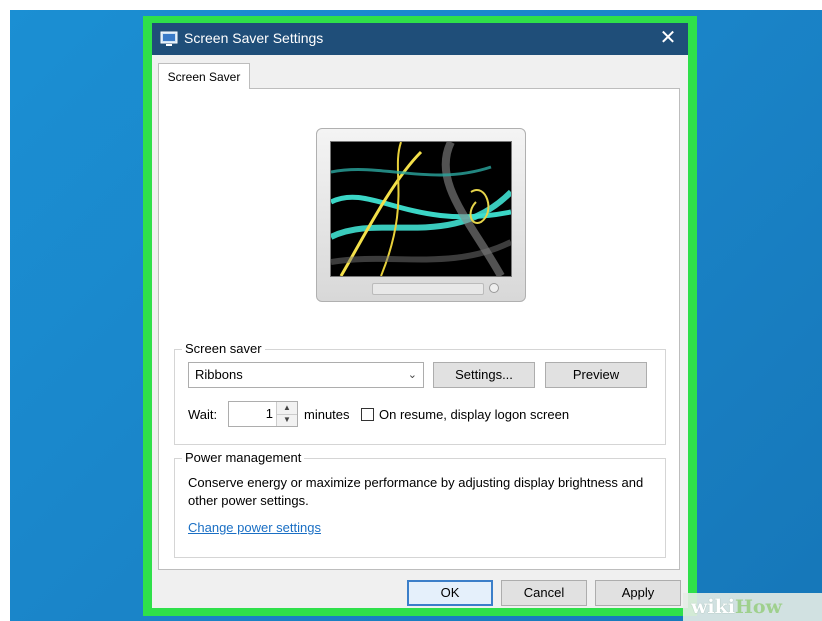  Describe the element at coordinates (668, 39) in the screenshot. I see `close-icon: ✕` at that location.